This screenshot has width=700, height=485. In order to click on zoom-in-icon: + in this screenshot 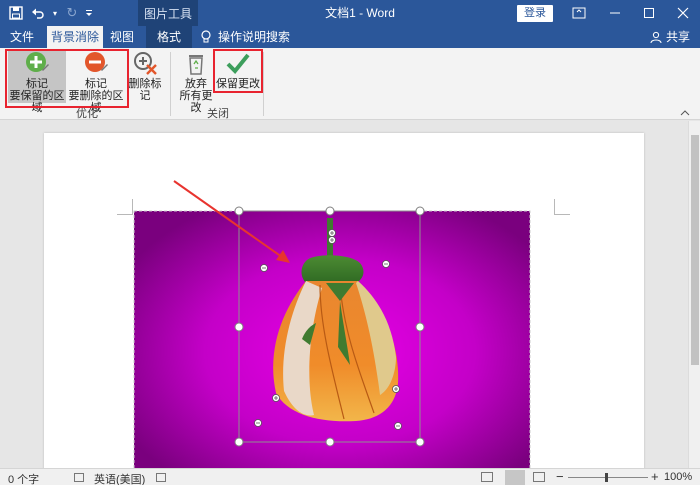, I will do `click(655, 476)`.